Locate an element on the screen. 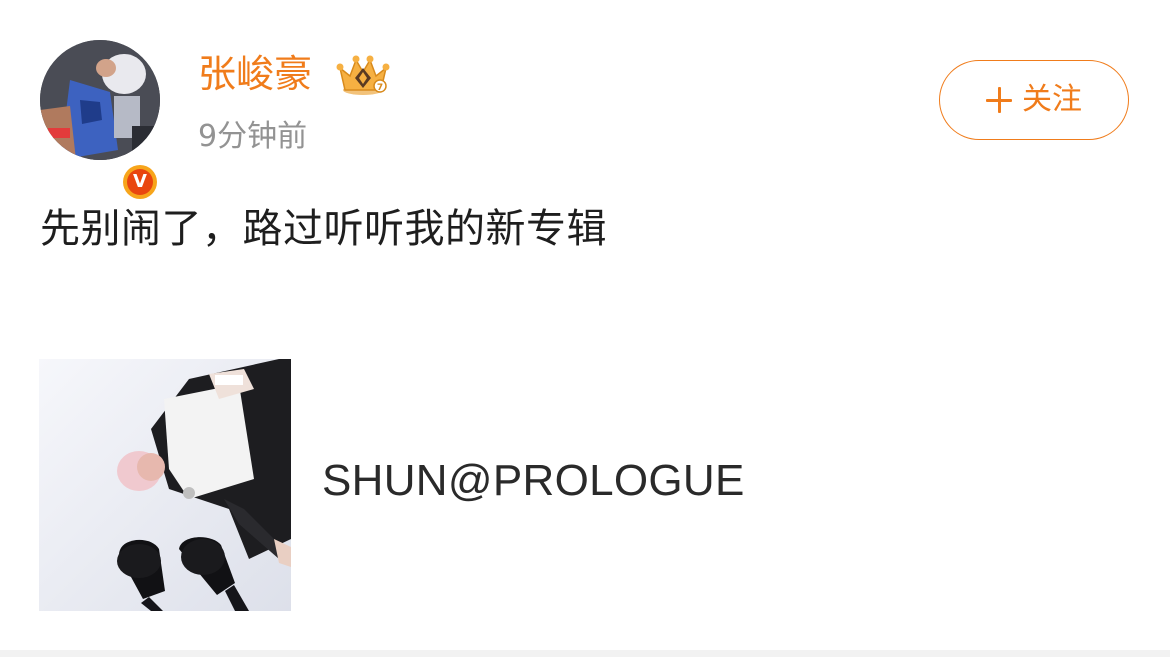  verified-v-icon: V is located at coordinates (140, 182).